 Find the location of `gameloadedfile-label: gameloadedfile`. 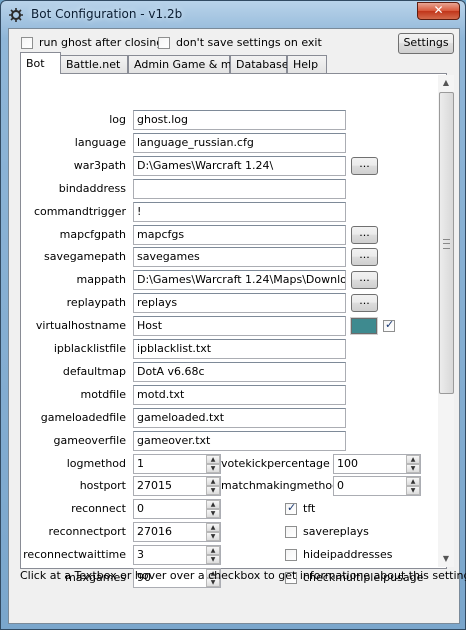

gameloadedfile-label: gameloadedfile is located at coordinates (83, 417).